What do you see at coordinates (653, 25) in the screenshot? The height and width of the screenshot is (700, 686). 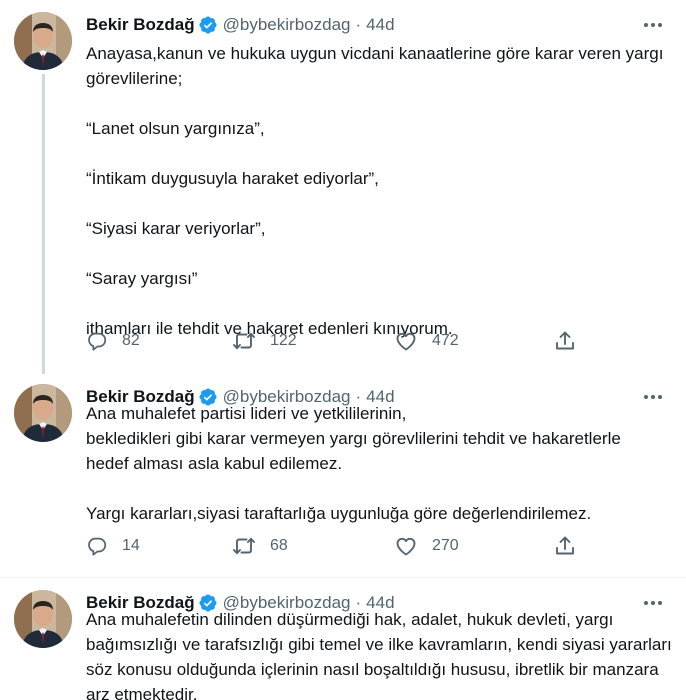 I see `more-icon` at bounding box center [653, 25].